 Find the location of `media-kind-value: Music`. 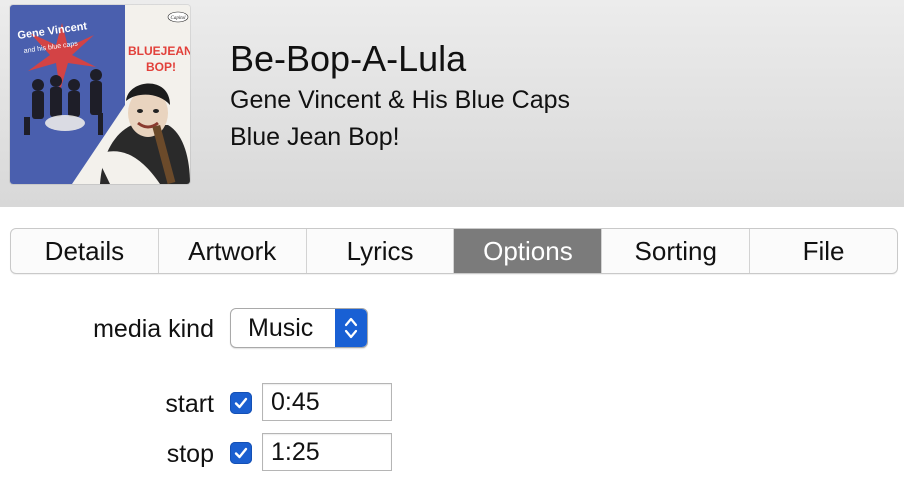

media-kind-value: Music is located at coordinates (281, 328).